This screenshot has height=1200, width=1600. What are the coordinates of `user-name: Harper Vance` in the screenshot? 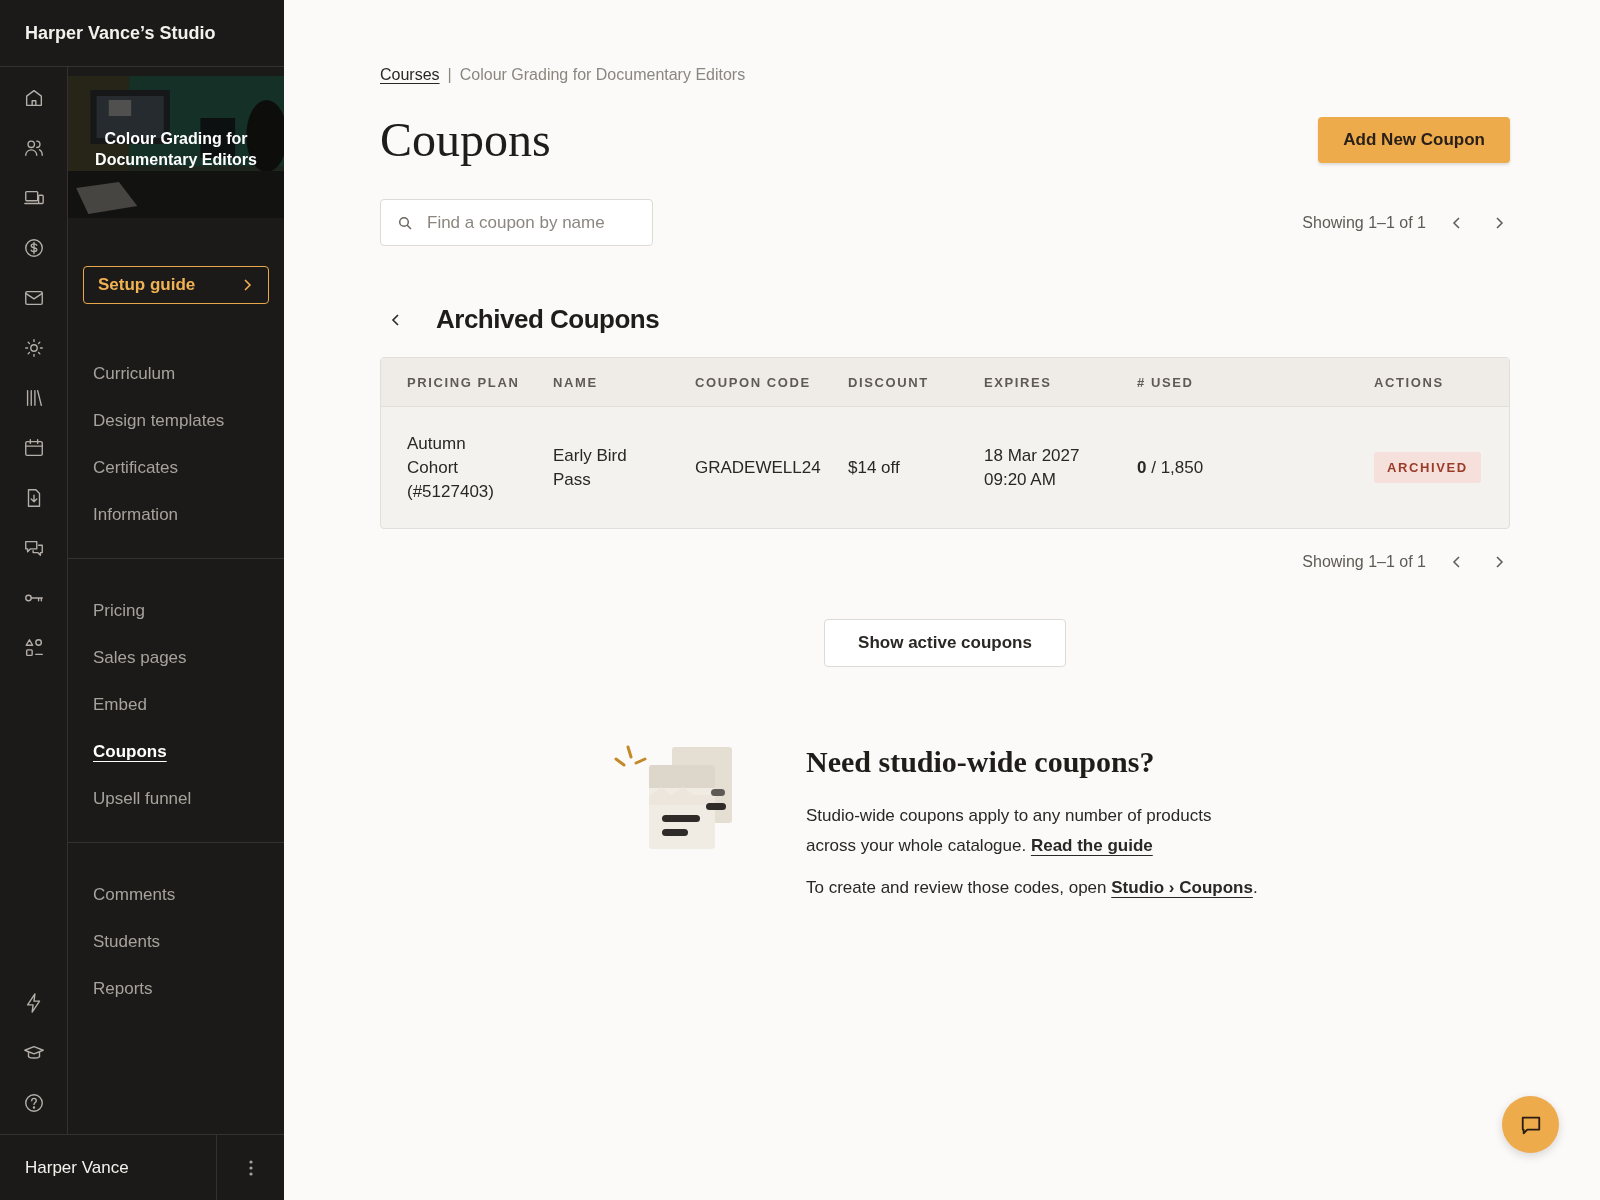 It's located at (108, 1167).